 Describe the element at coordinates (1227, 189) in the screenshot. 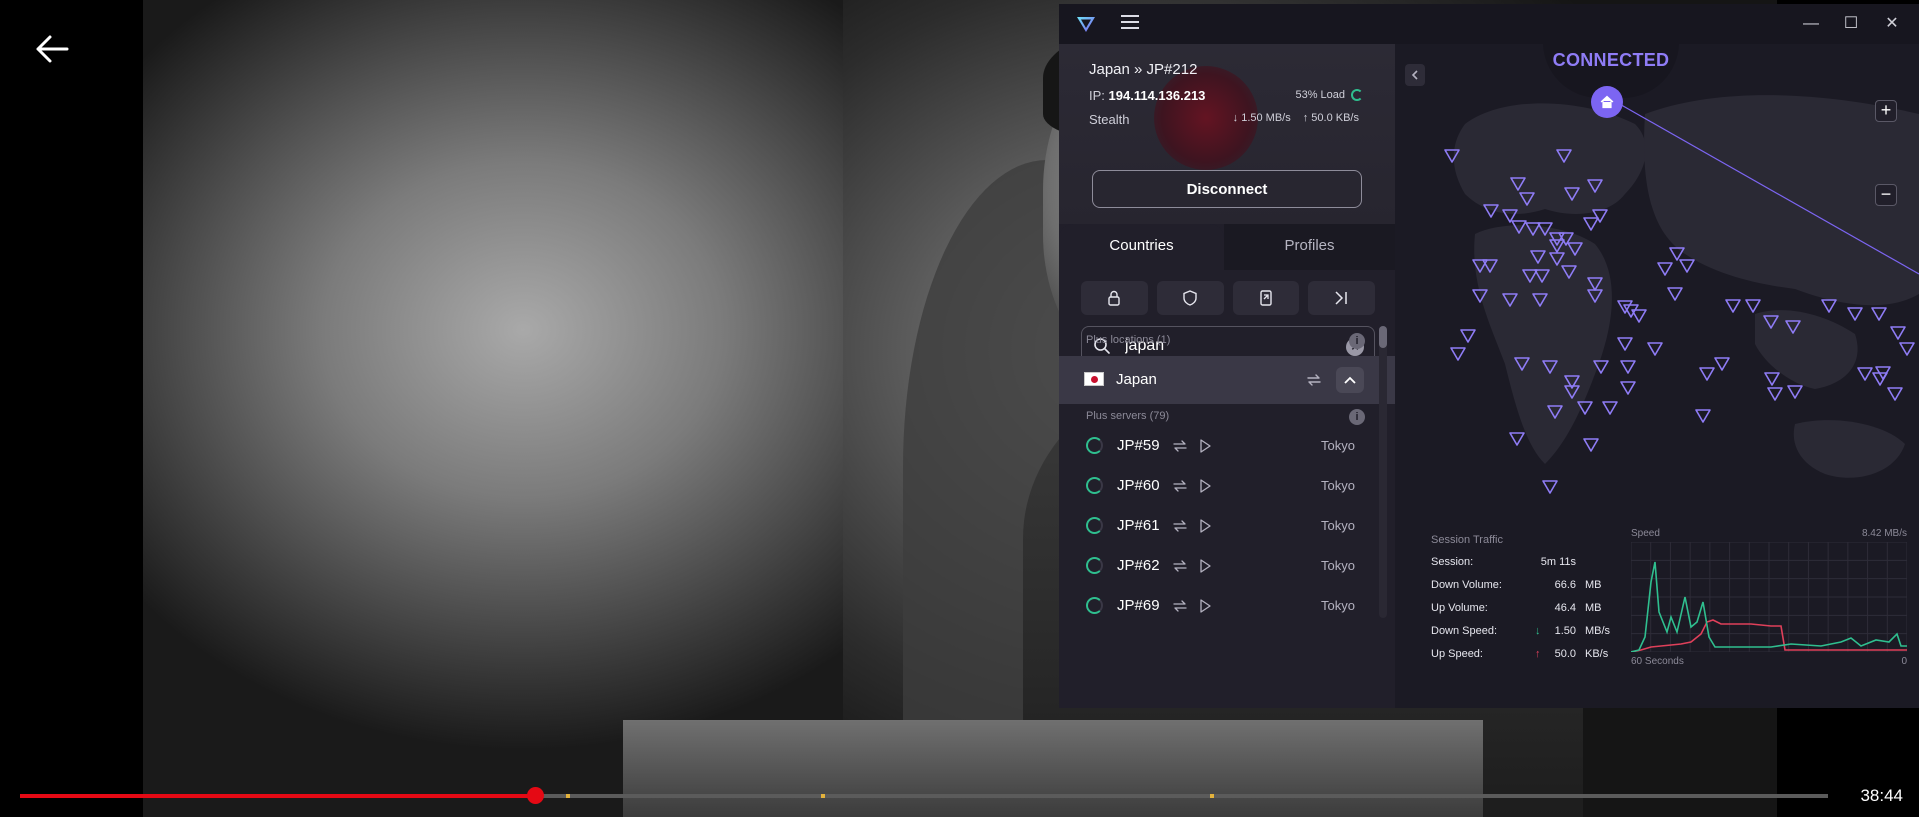

I see `disconnect-button: Disconnect` at that location.